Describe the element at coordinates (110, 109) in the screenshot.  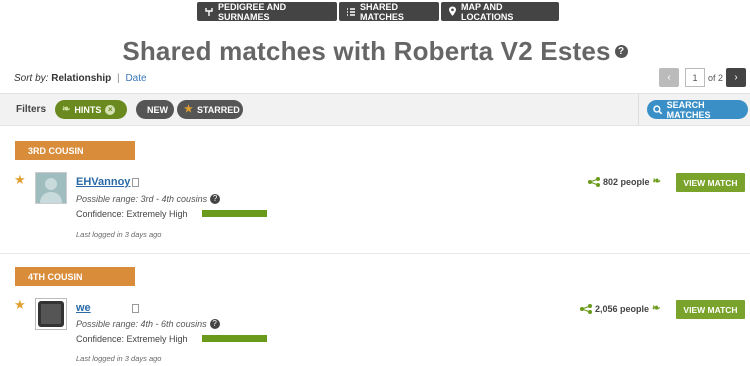
I see `clear-filter-icon: ×` at that location.